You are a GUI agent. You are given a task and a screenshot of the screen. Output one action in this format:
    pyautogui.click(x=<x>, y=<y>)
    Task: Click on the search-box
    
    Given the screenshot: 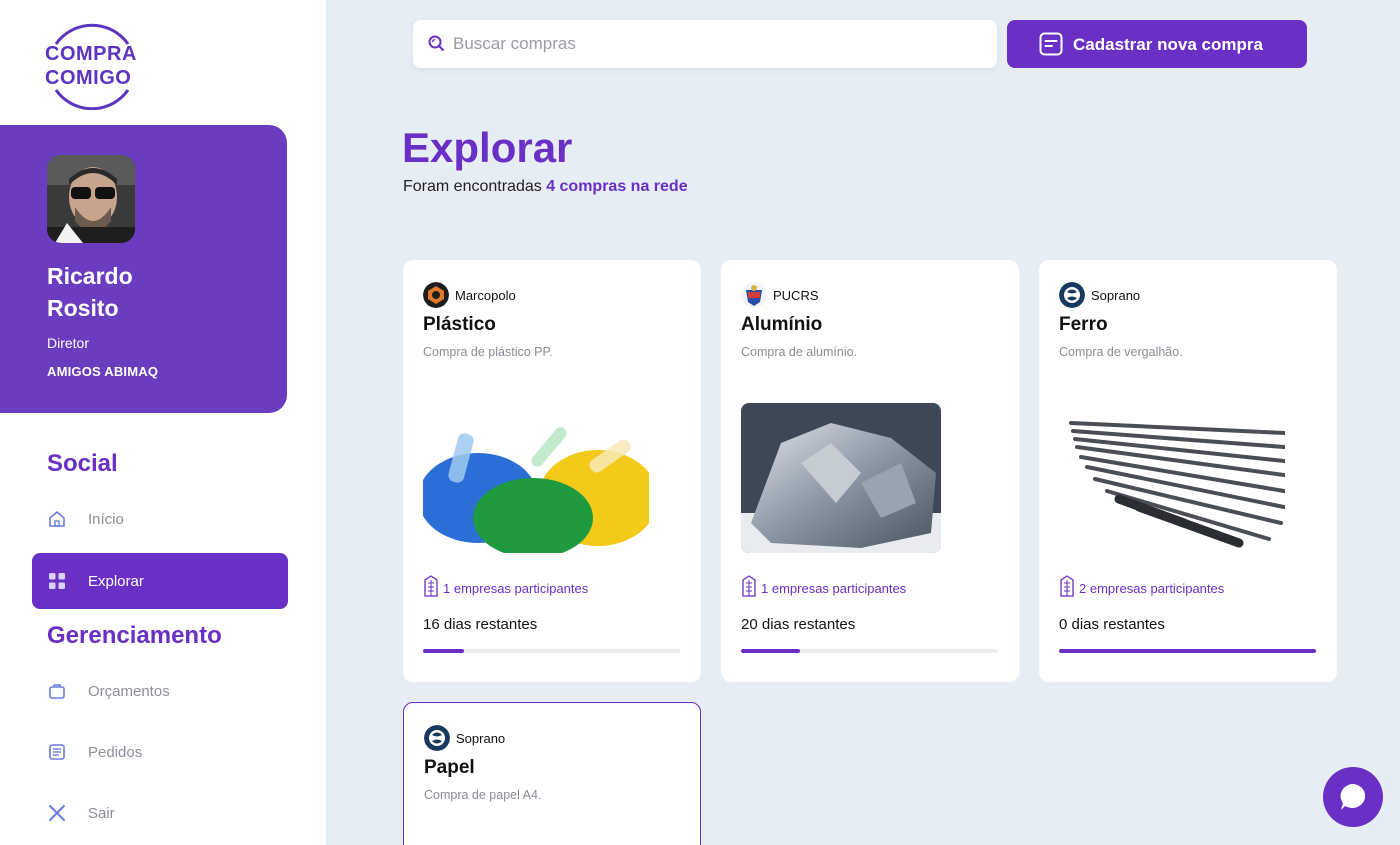 What is the action you would take?
    pyautogui.click(x=705, y=44)
    